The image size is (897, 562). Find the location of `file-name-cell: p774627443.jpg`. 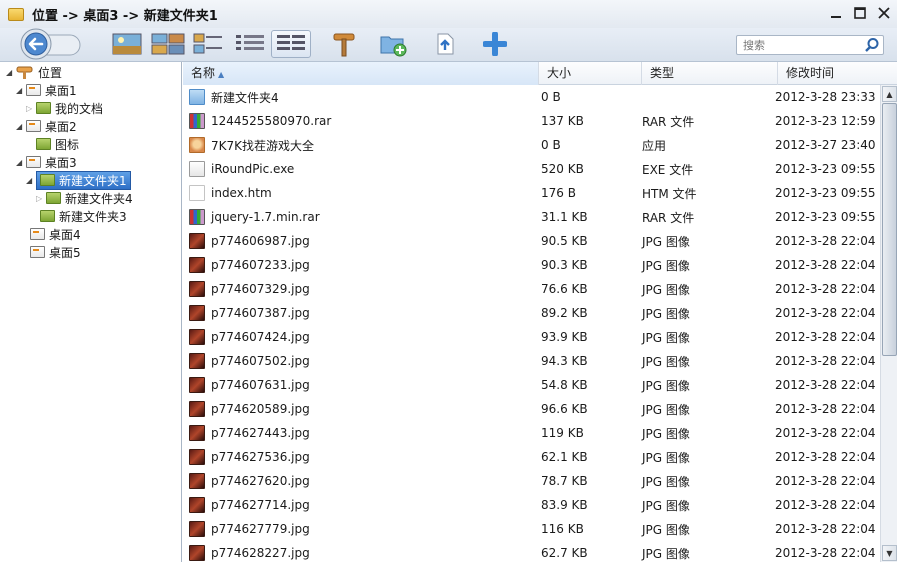

file-name-cell: p774627443.jpg is located at coordinates (249, 433).